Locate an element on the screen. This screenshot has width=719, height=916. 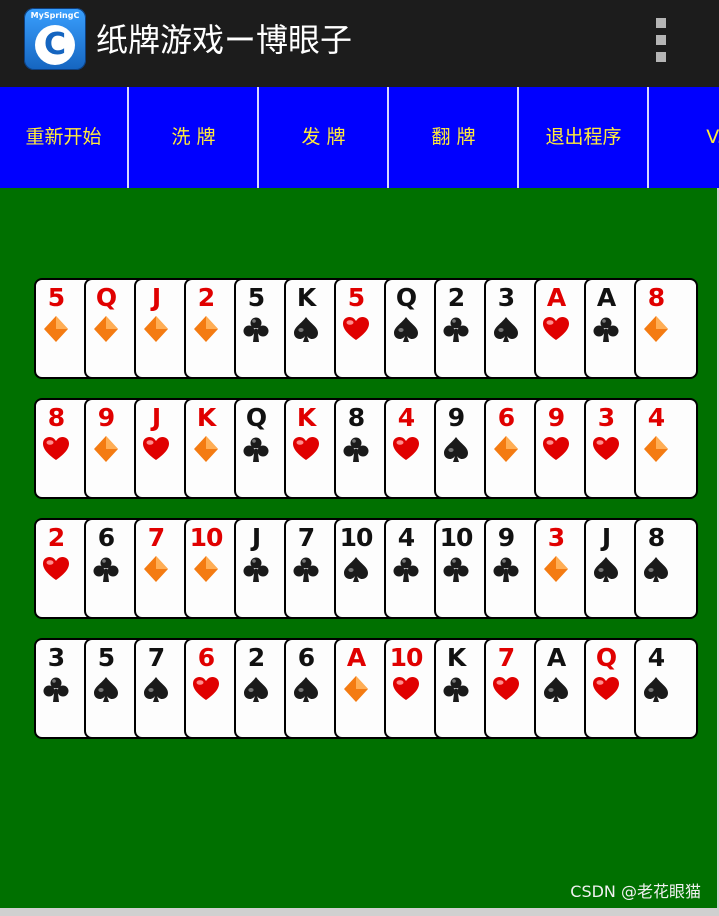
overflow-menu-icon is located at coordinates (661, 40).